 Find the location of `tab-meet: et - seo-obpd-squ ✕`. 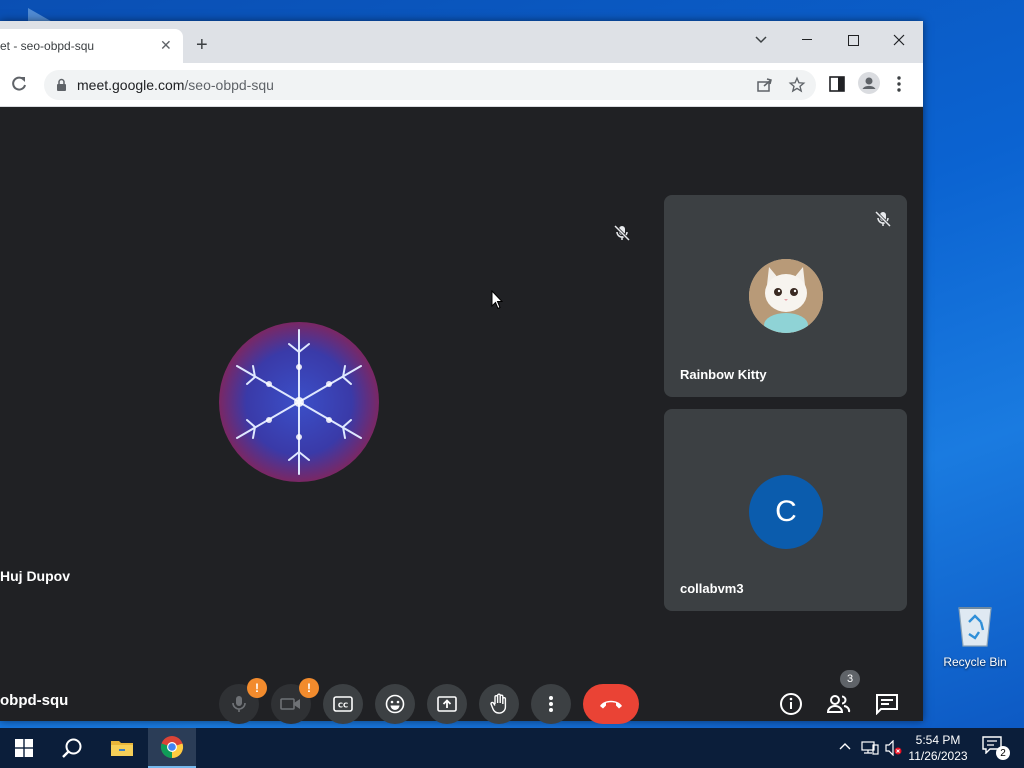

tab-meet: et - seo-obpd-squ ✕ is located at coordinates (91, 46).